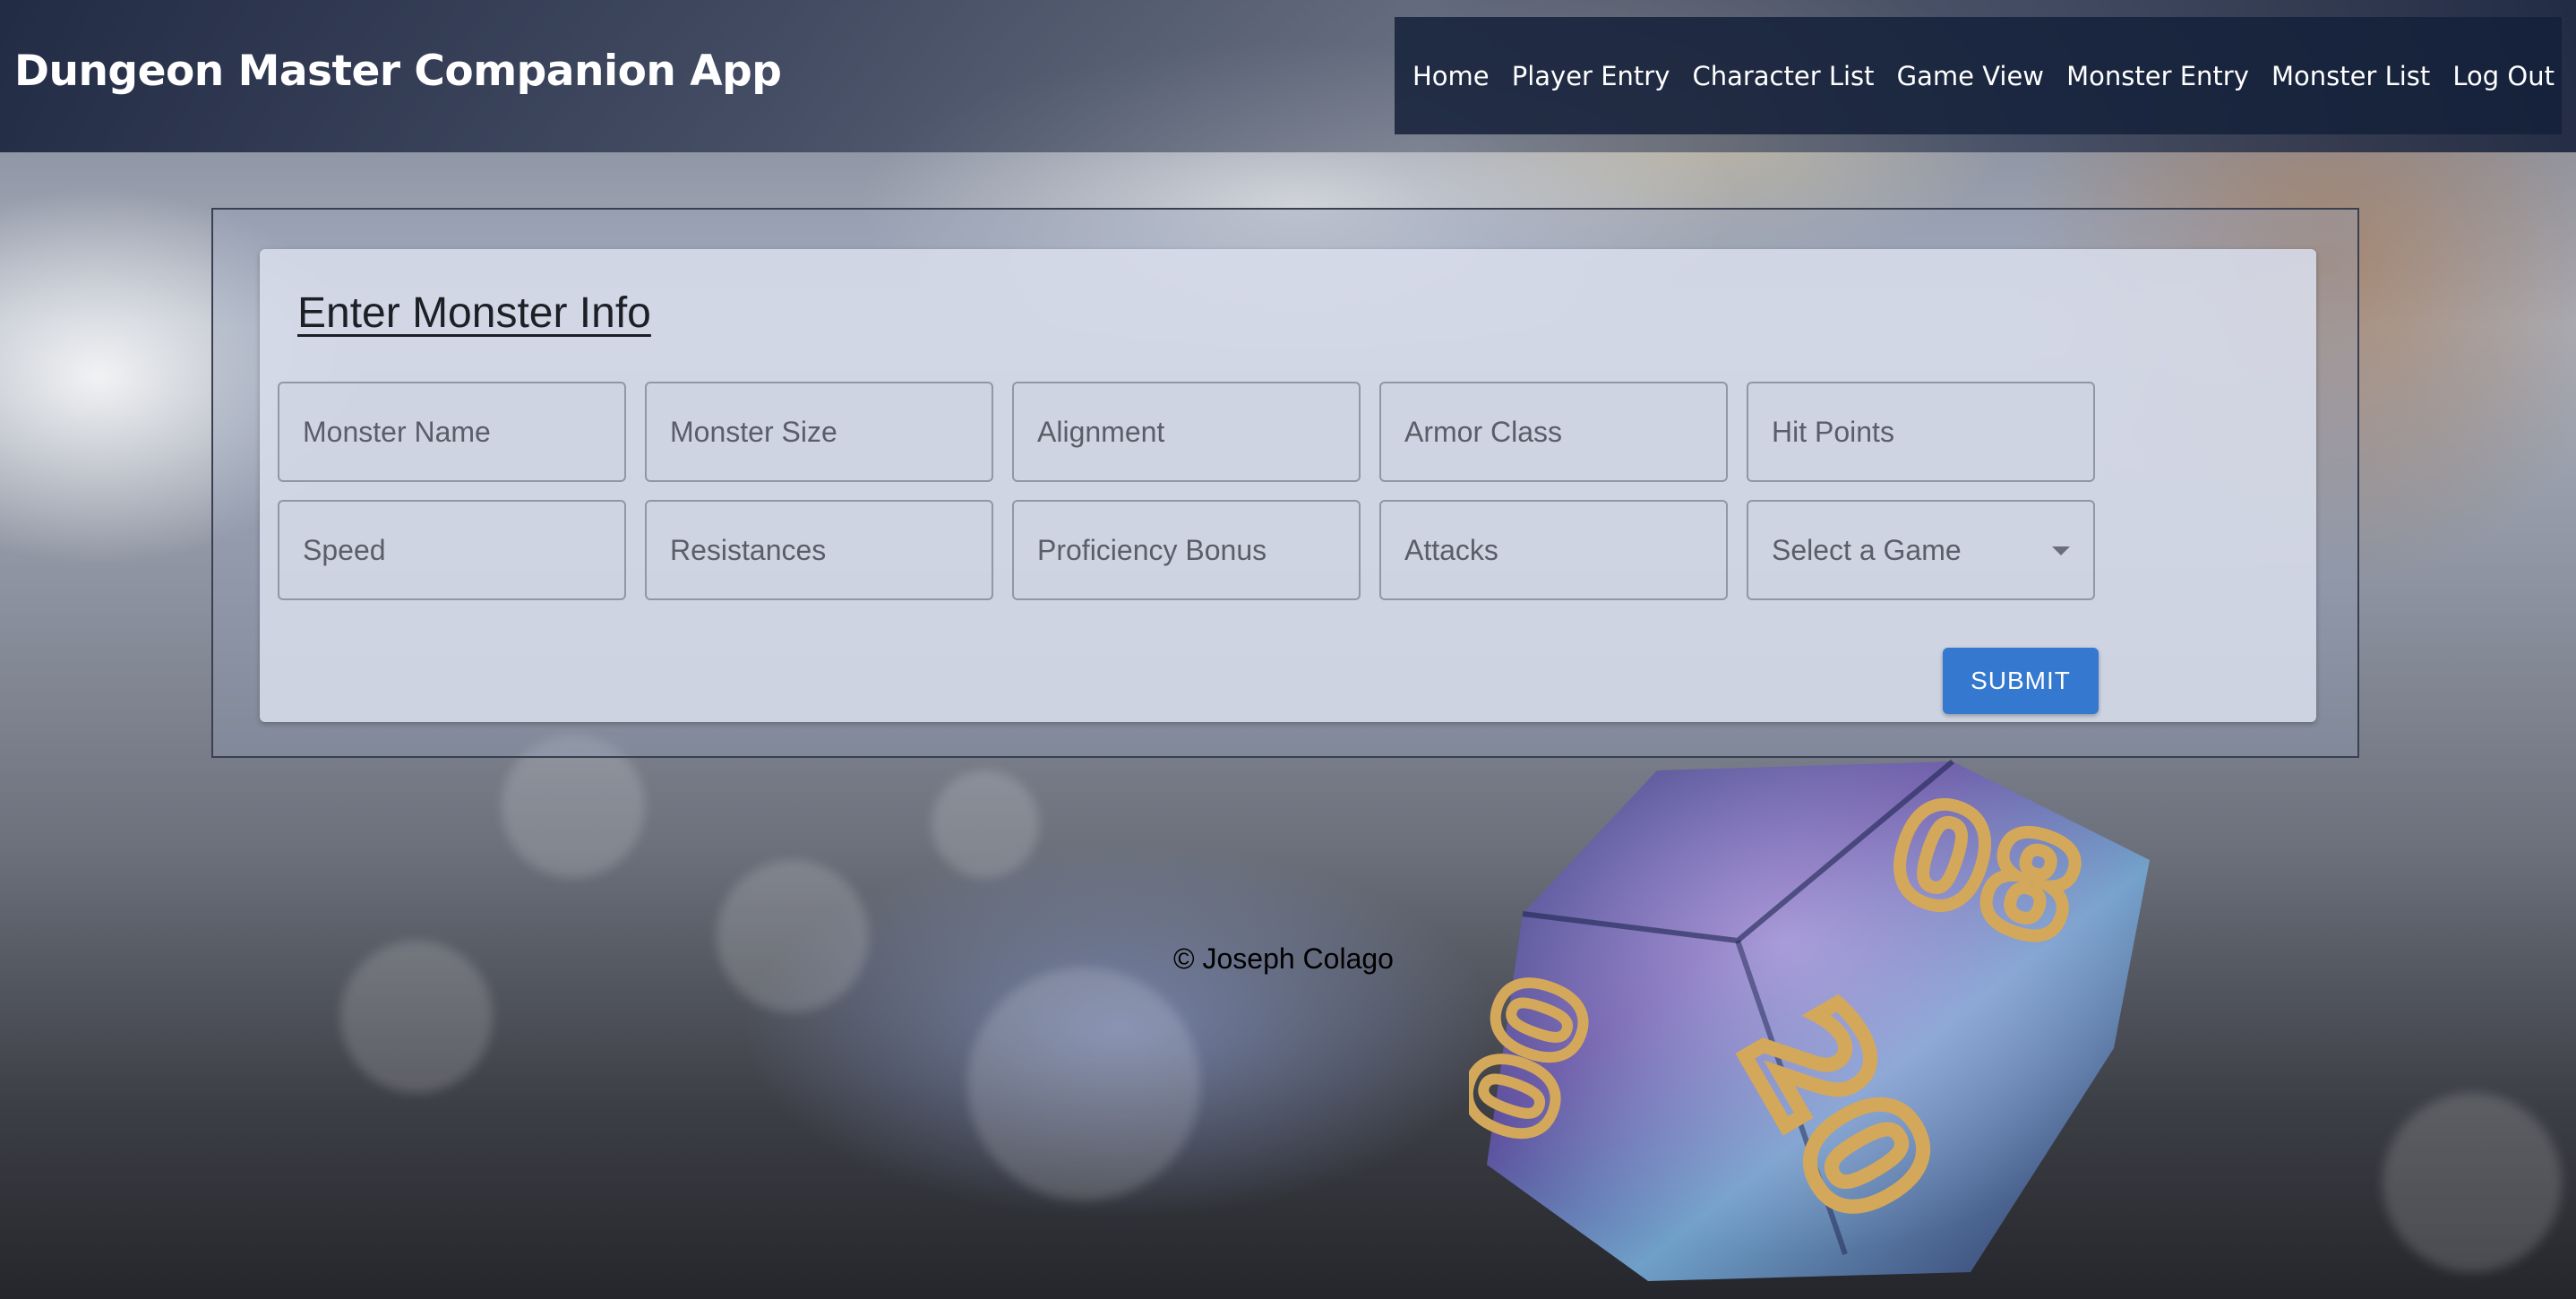 The height and width of the screenshot is (1299, 2576). I want to click on speed-field, so click(452, 550).